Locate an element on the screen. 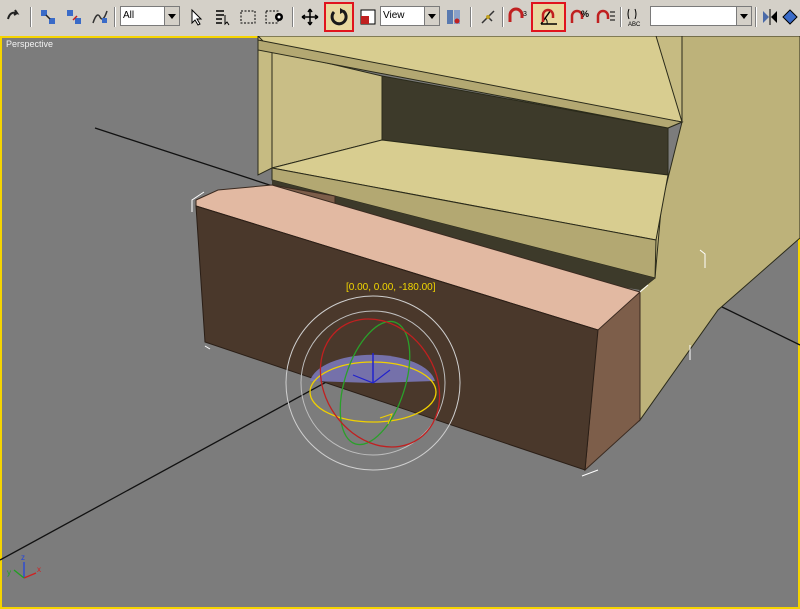 The image size is (800, 609). edit-named-selection-icon: ABC is located at coordinates (636, 17).